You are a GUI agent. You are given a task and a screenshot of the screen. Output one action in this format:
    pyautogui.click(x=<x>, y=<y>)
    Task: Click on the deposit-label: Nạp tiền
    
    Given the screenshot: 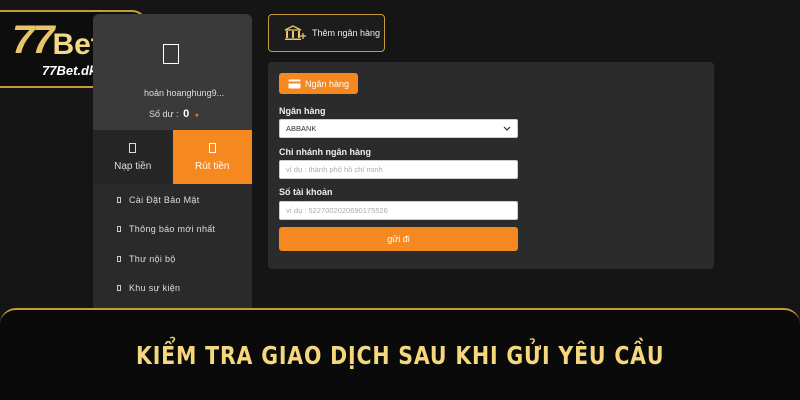 What is the action you would take?
    pyautogui.click(x=133, y=166)
    